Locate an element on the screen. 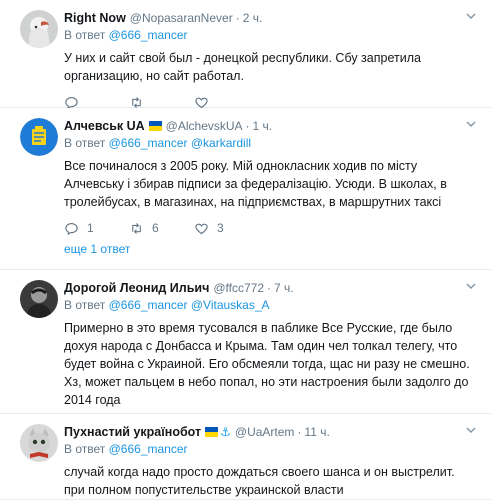 This screenshot has height=500, width=491. retweet-button: 6 is located at coordinates (161, 228).